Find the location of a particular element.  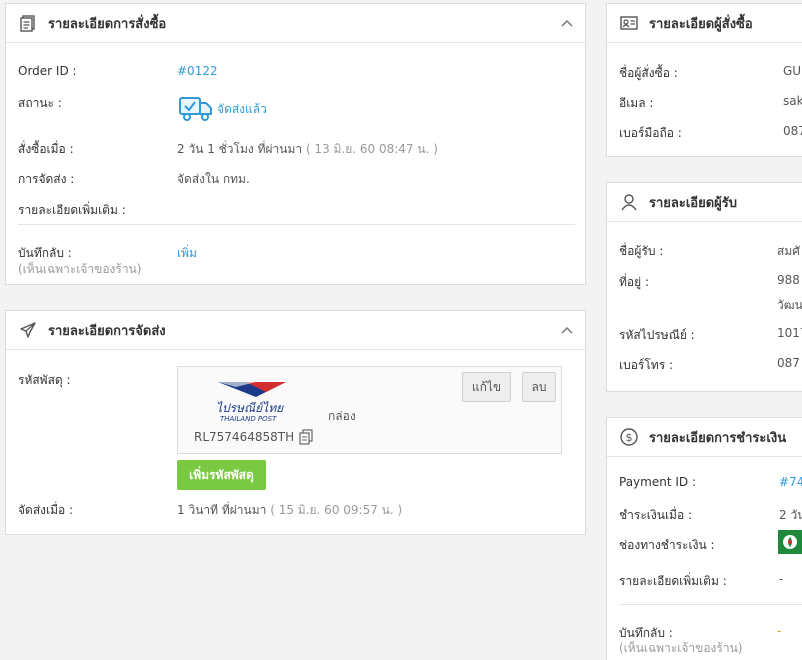

user-icon is located at coordinates (629, 202).